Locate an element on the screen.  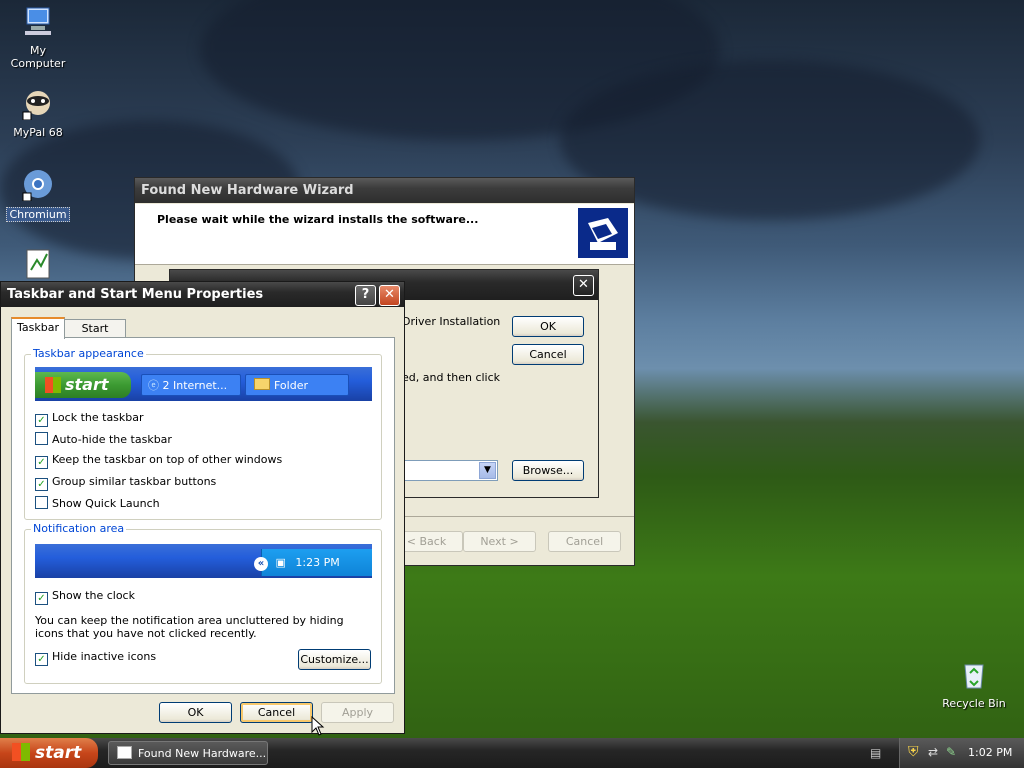
help-icon: ? is located at coordinates (365, 295).